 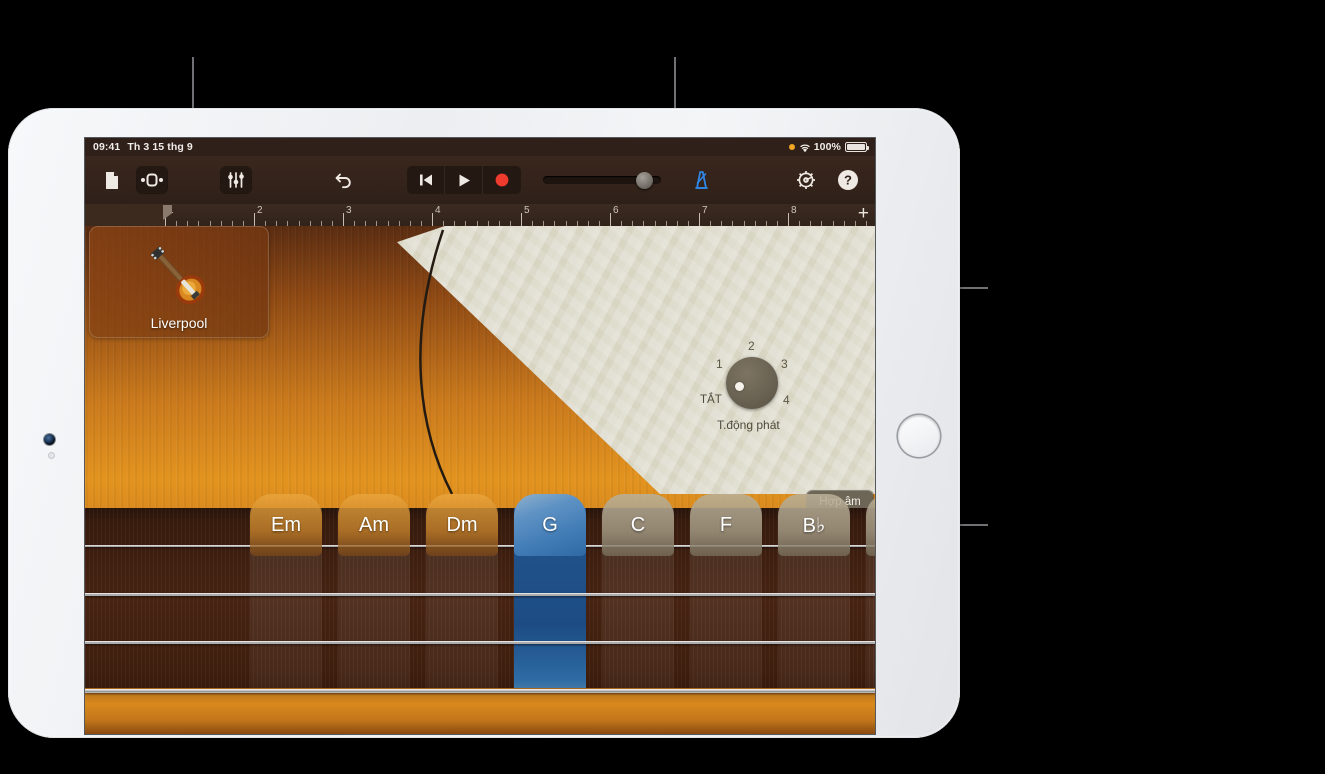 I want to click on chord-button: Dm, so click(x=462, y=525).